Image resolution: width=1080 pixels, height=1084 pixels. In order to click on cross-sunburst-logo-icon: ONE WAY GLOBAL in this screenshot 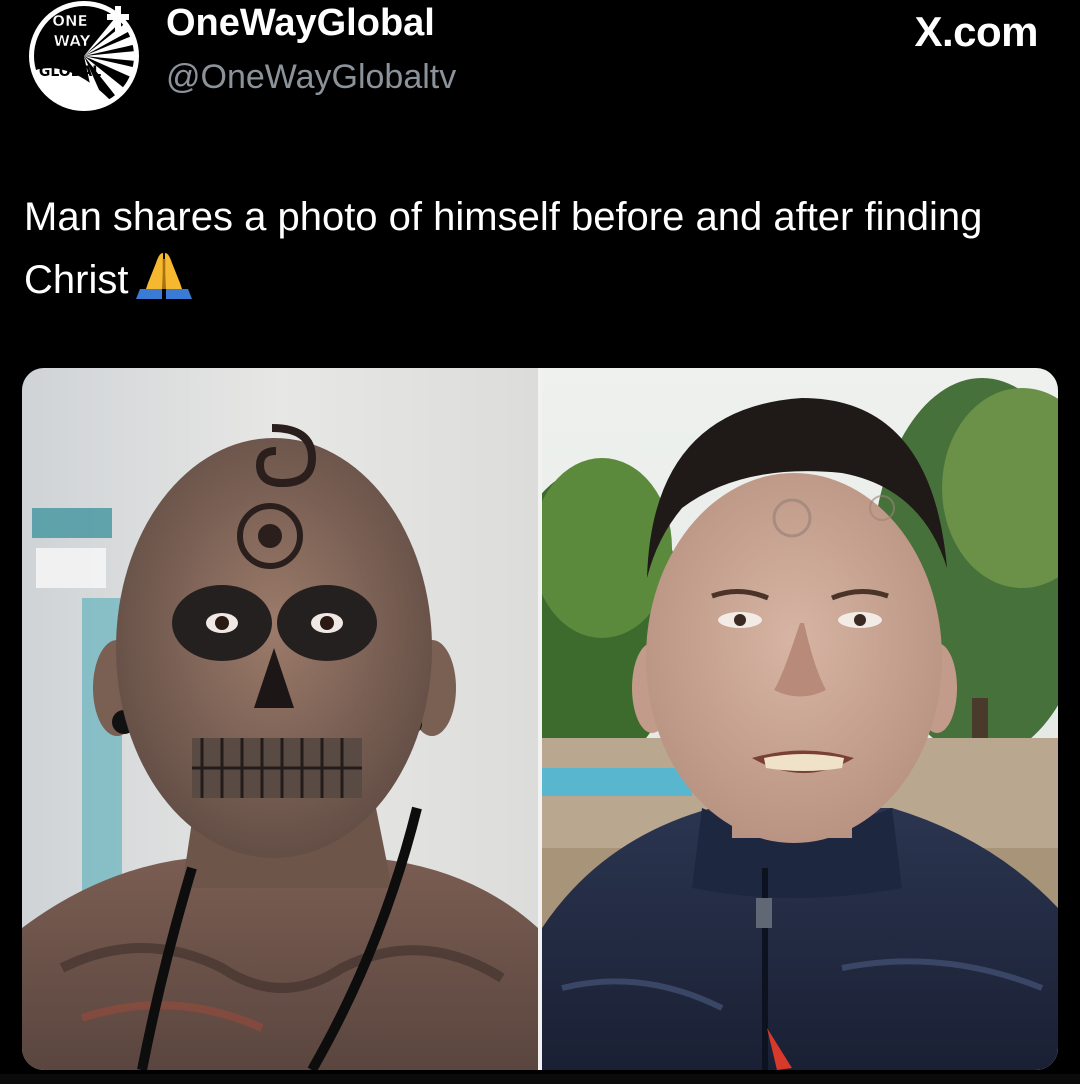, I will do `click(84, 56)`.